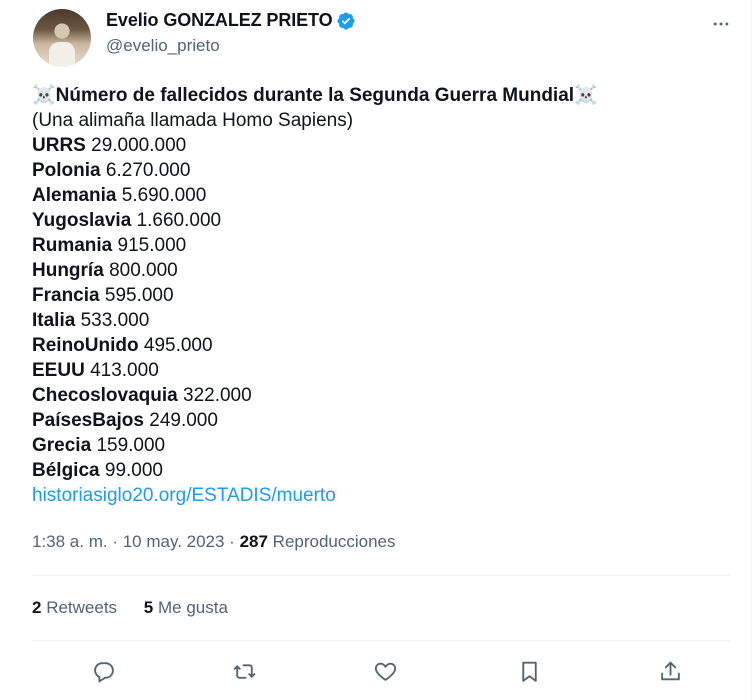 The height and width of the screenshot is (700, 752). I want to click on country-name: Alemania, so click(74, 195).